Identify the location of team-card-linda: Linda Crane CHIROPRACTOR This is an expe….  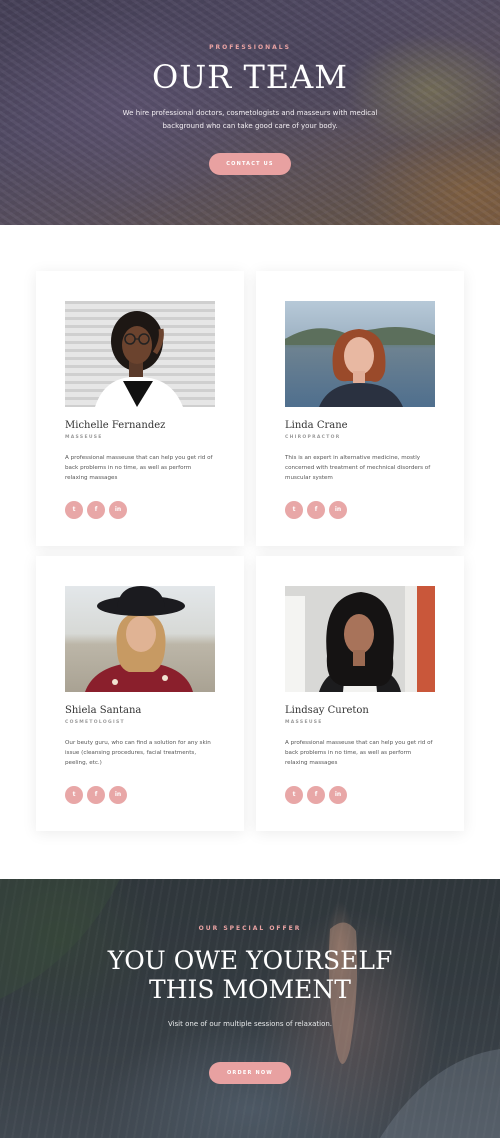
(360, 408).